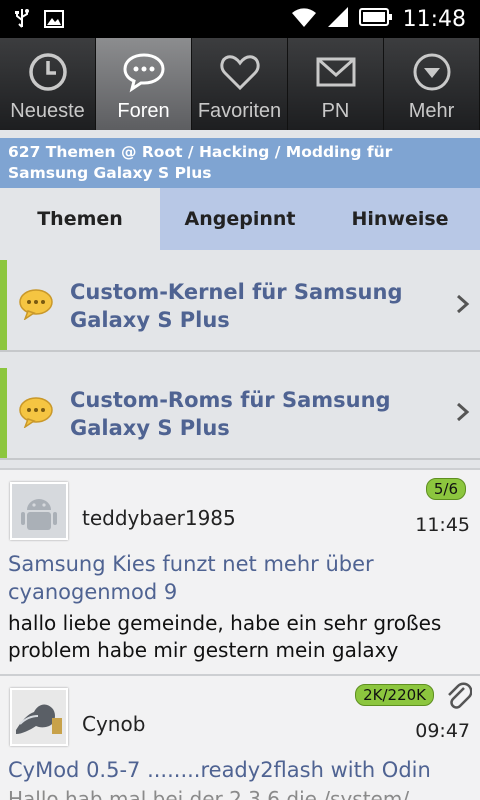  I want to click on mail-icon, so click(336, 72).